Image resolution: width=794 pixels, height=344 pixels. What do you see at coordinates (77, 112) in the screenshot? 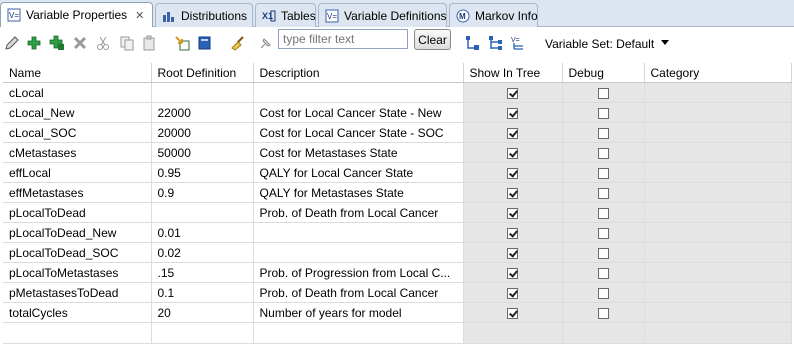
I see `cell-name: cLocal_New` at bounding box center [77, 112].